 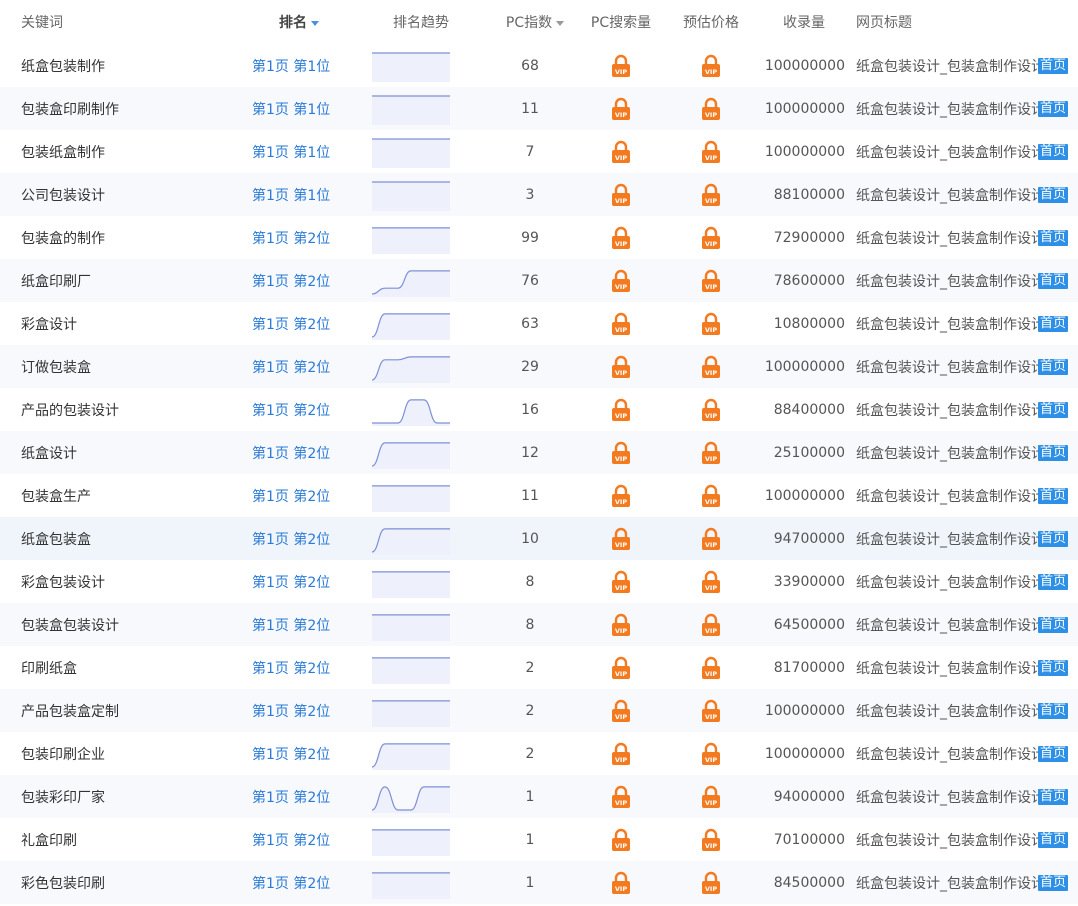 I want to click on indexed-cell: 88400000, so click(x=797, y=409).